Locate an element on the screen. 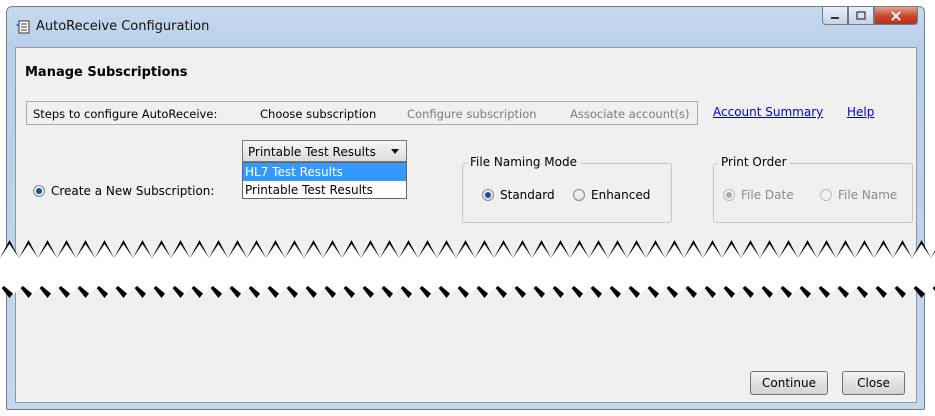  minimize-icon is located at coordinates (835, 17).